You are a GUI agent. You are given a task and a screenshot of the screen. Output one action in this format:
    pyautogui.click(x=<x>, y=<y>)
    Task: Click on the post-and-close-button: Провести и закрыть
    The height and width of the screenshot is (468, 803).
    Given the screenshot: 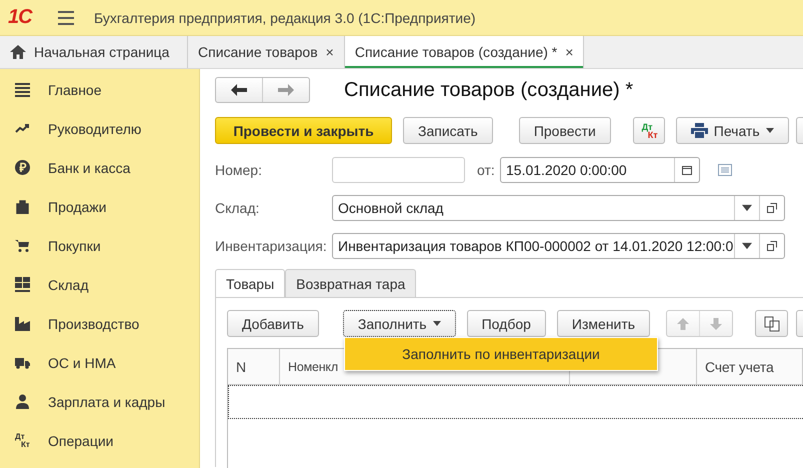 What is the action you would take?
    pyautogui.click(x=303, y=130)
    